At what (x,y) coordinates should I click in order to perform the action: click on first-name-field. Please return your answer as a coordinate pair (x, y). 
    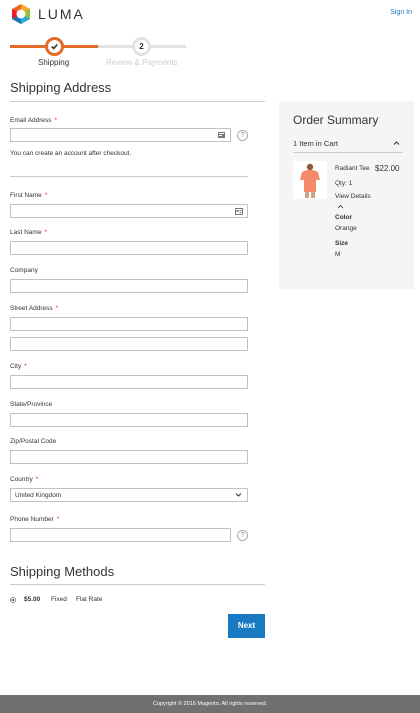
    Looking at the image, I should click on (129, 211).